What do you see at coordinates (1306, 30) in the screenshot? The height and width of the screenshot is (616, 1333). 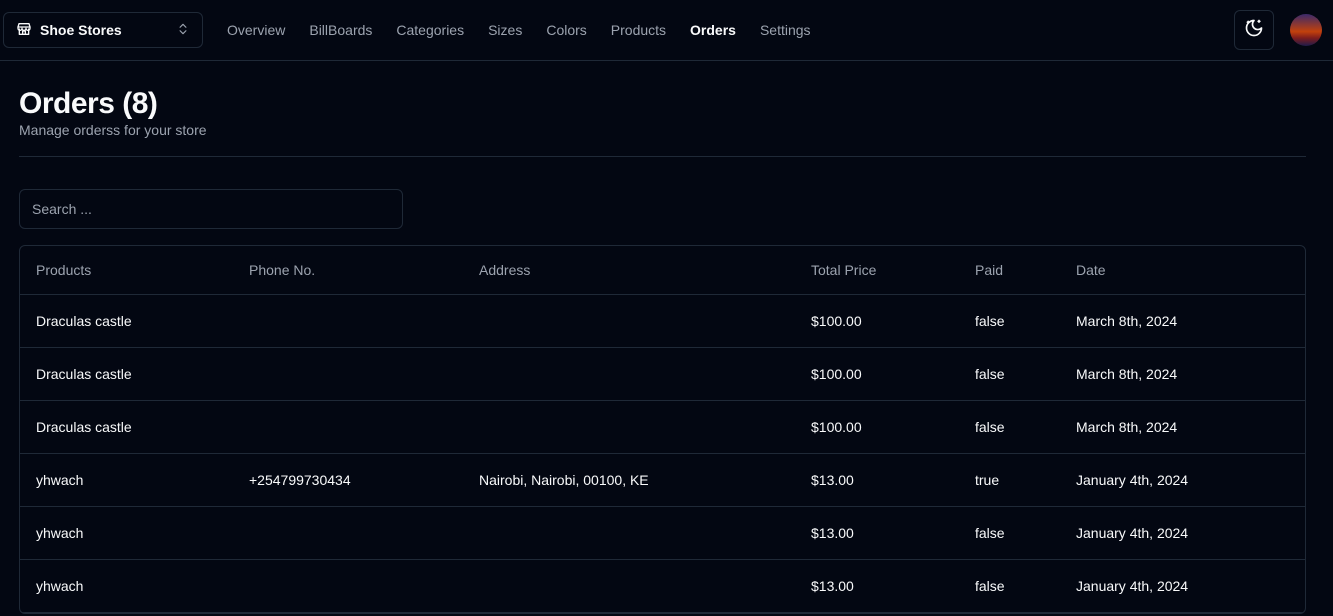 I see `user-avatar` at bounding box center [1306, 30].